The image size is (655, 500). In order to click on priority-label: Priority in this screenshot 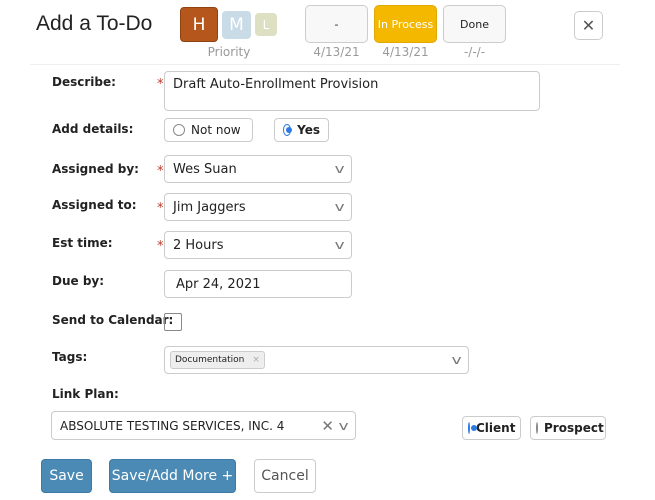, I will do `click(229, 52)`.